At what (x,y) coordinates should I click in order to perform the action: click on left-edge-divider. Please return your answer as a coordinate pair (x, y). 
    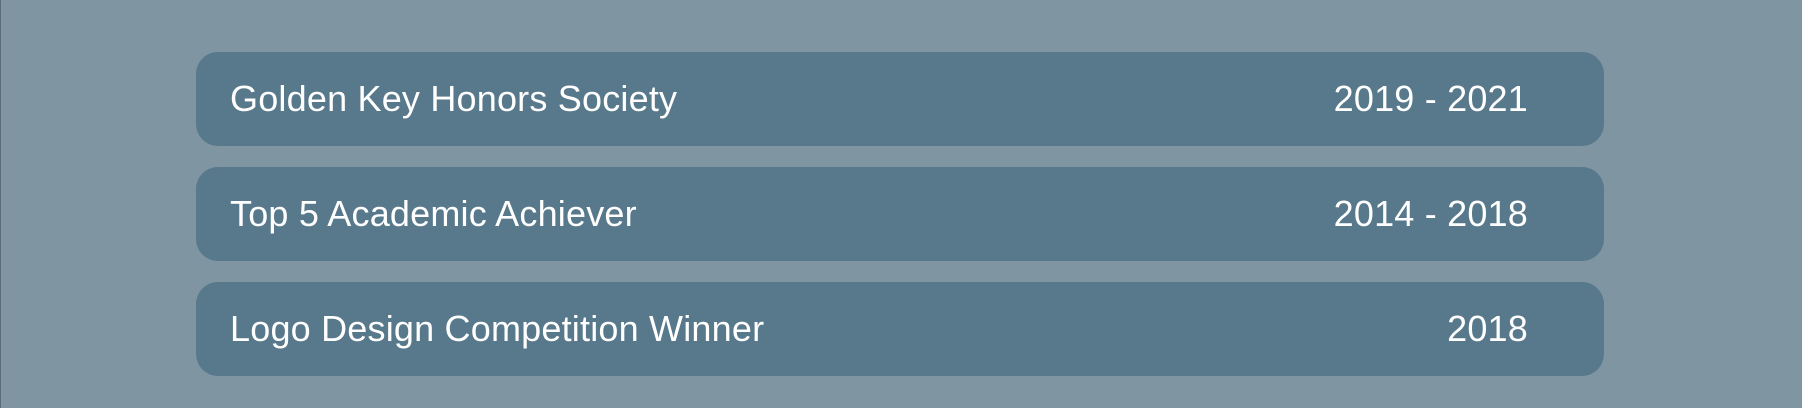
    Looking at the image, I should click on (0, 204).